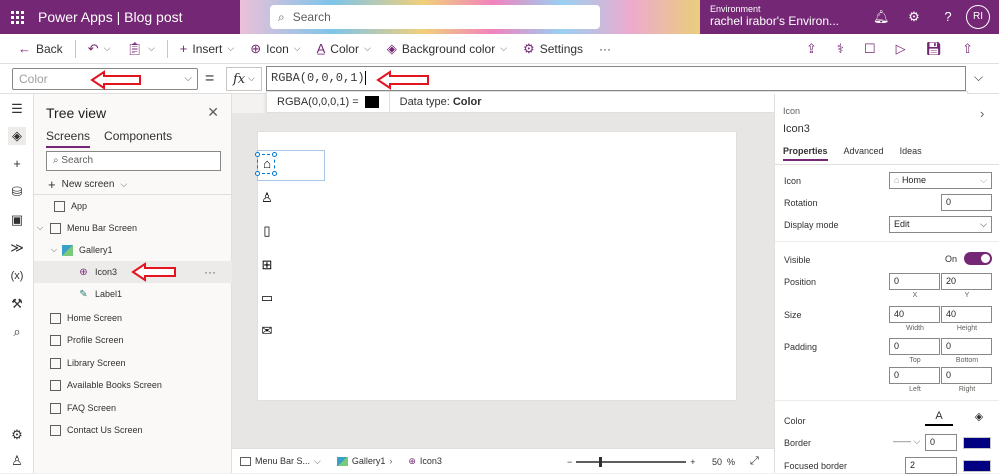 Image resolution: width=999 pixels, height=474 pixels. Describe the element at coordinates (631, 462) in the screenshot. I see `zoom-slider` at that location.